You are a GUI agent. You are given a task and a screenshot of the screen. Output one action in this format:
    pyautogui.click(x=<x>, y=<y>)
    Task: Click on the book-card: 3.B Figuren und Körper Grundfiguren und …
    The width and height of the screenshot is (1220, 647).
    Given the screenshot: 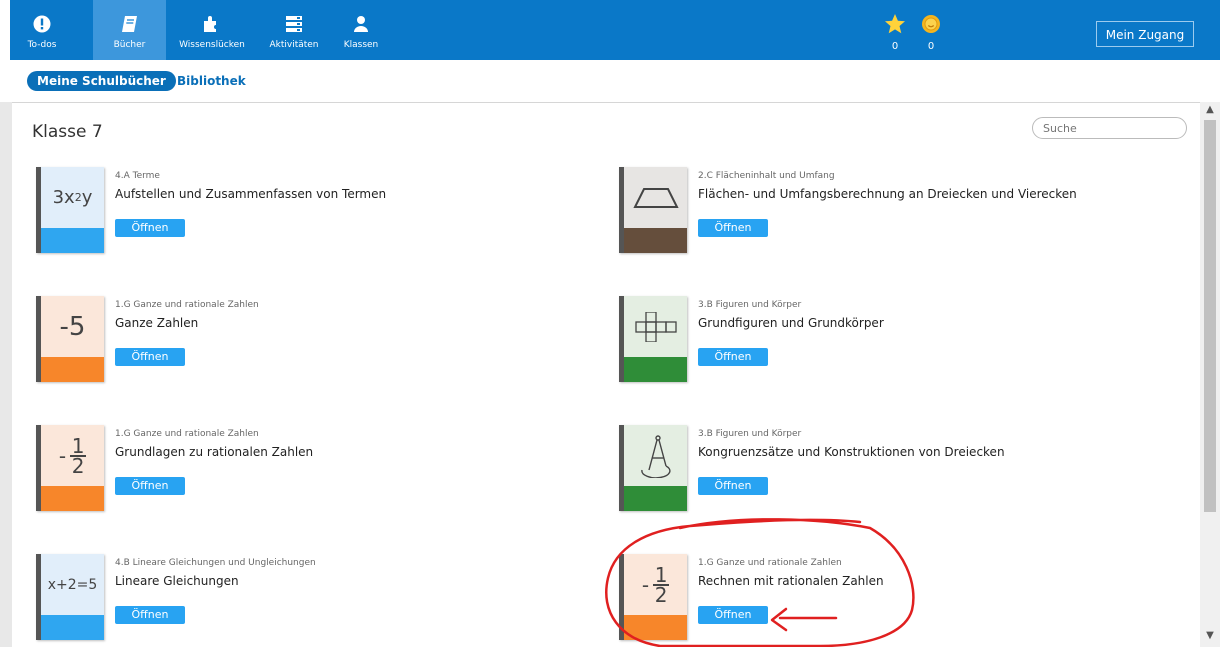 What is the action you would take?
    pyautogui.click(x=889, y=341)
    